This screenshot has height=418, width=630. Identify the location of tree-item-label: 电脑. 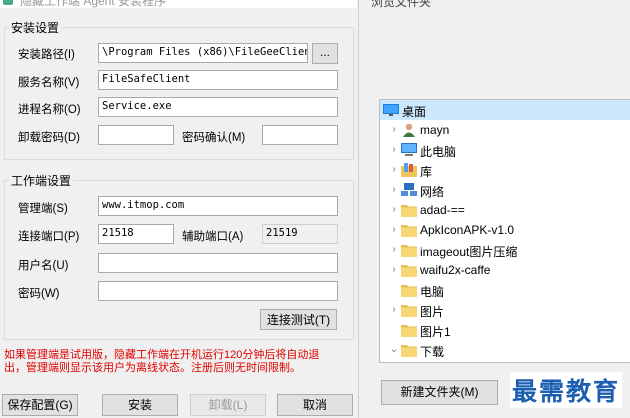
(432, 292).